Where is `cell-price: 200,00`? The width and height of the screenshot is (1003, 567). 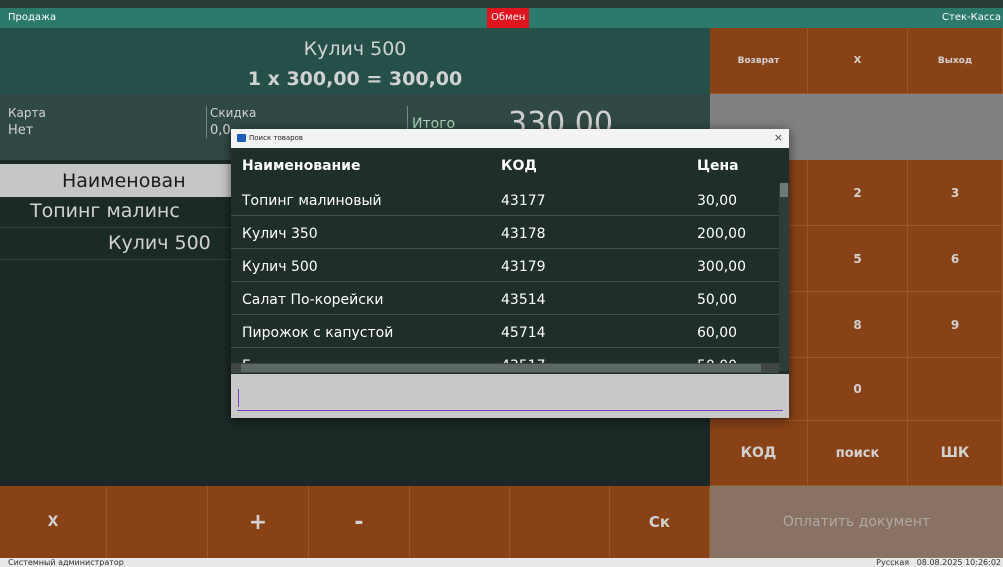
cell-price: 200,00 is located at coordinates (721, 234).